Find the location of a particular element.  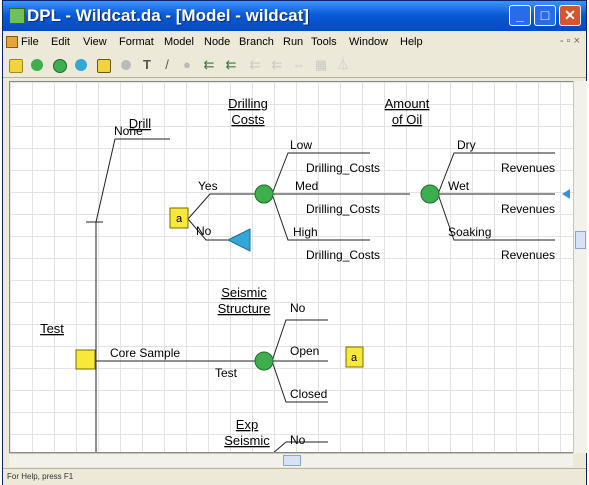

terminal-node is located at coordinates (238, 240).